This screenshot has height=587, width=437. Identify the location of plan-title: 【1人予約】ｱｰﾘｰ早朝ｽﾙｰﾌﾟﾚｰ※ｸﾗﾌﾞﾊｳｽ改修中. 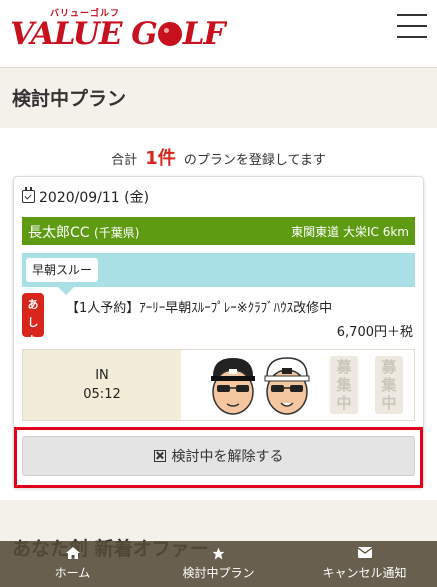
(199, 306).